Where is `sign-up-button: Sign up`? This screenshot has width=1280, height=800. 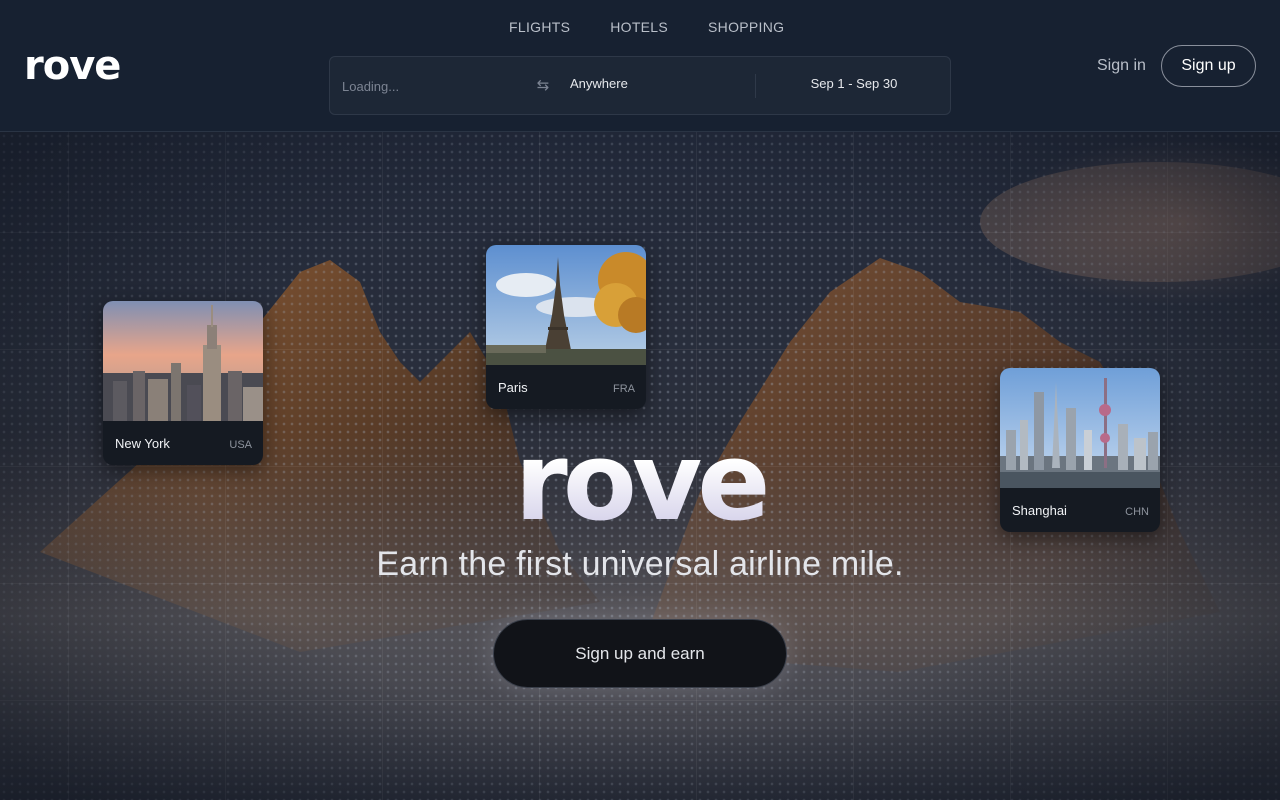 sign-up-button: Sign up is located at coordinates (1208, 66).